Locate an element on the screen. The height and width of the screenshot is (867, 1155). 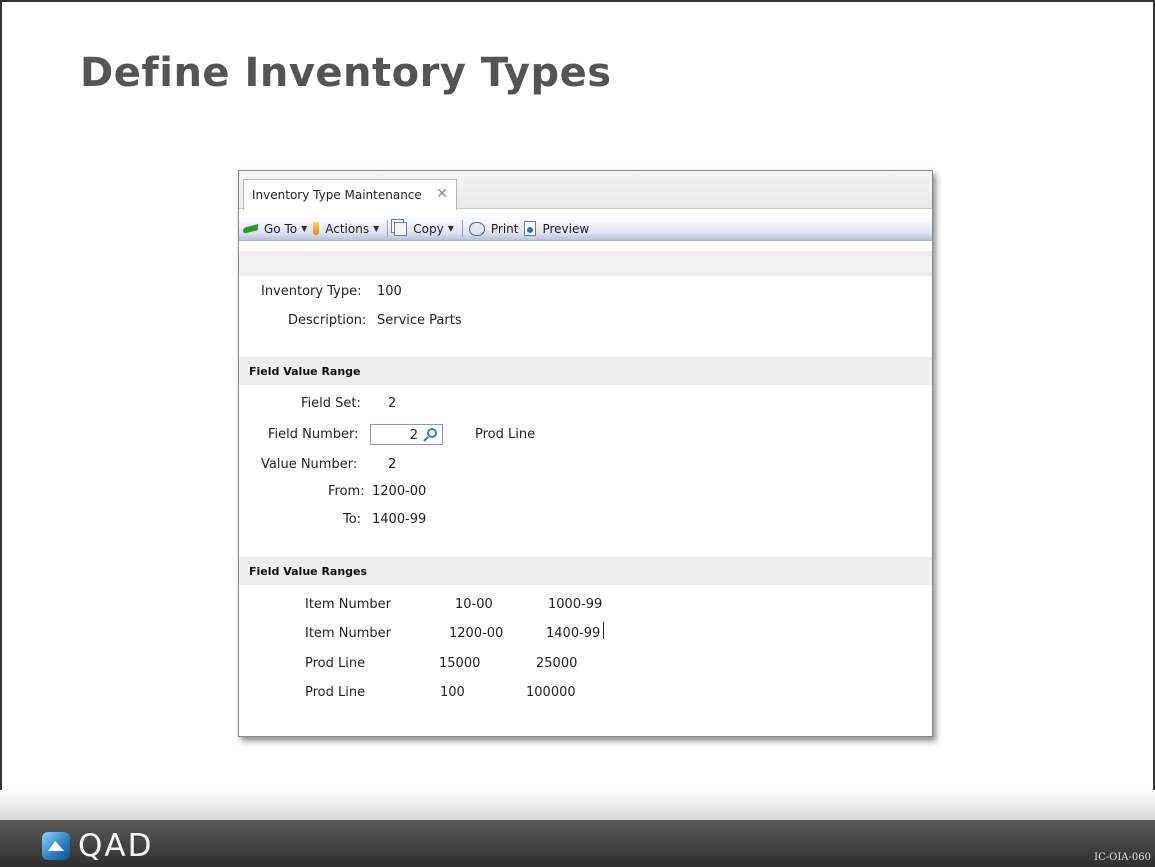
print-button: Print is located at coordinates (493, 228).